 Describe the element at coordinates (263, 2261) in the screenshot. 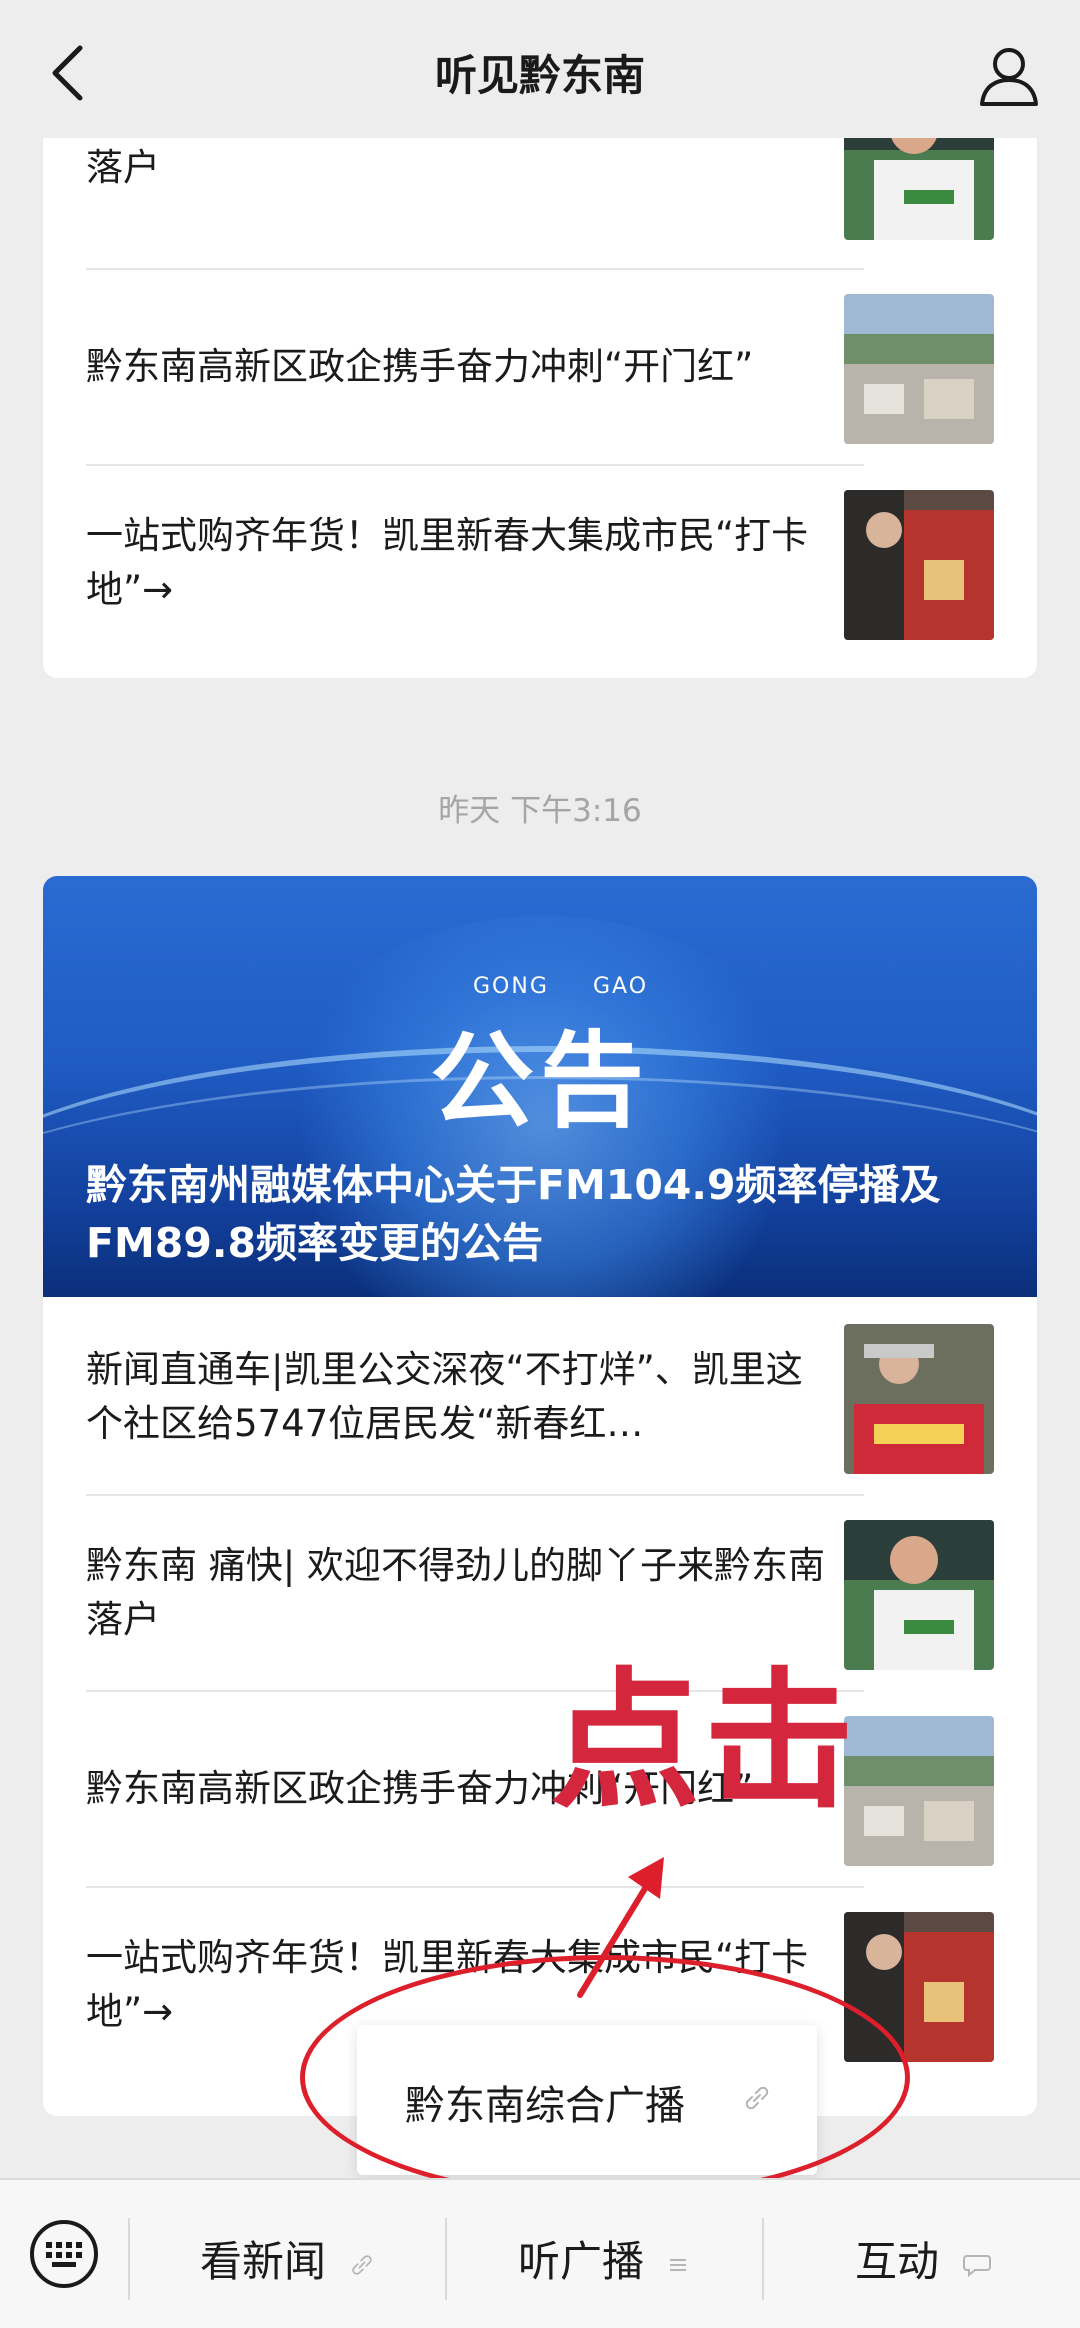

I see `menu-tab-news-label: 看新闻` at that location.